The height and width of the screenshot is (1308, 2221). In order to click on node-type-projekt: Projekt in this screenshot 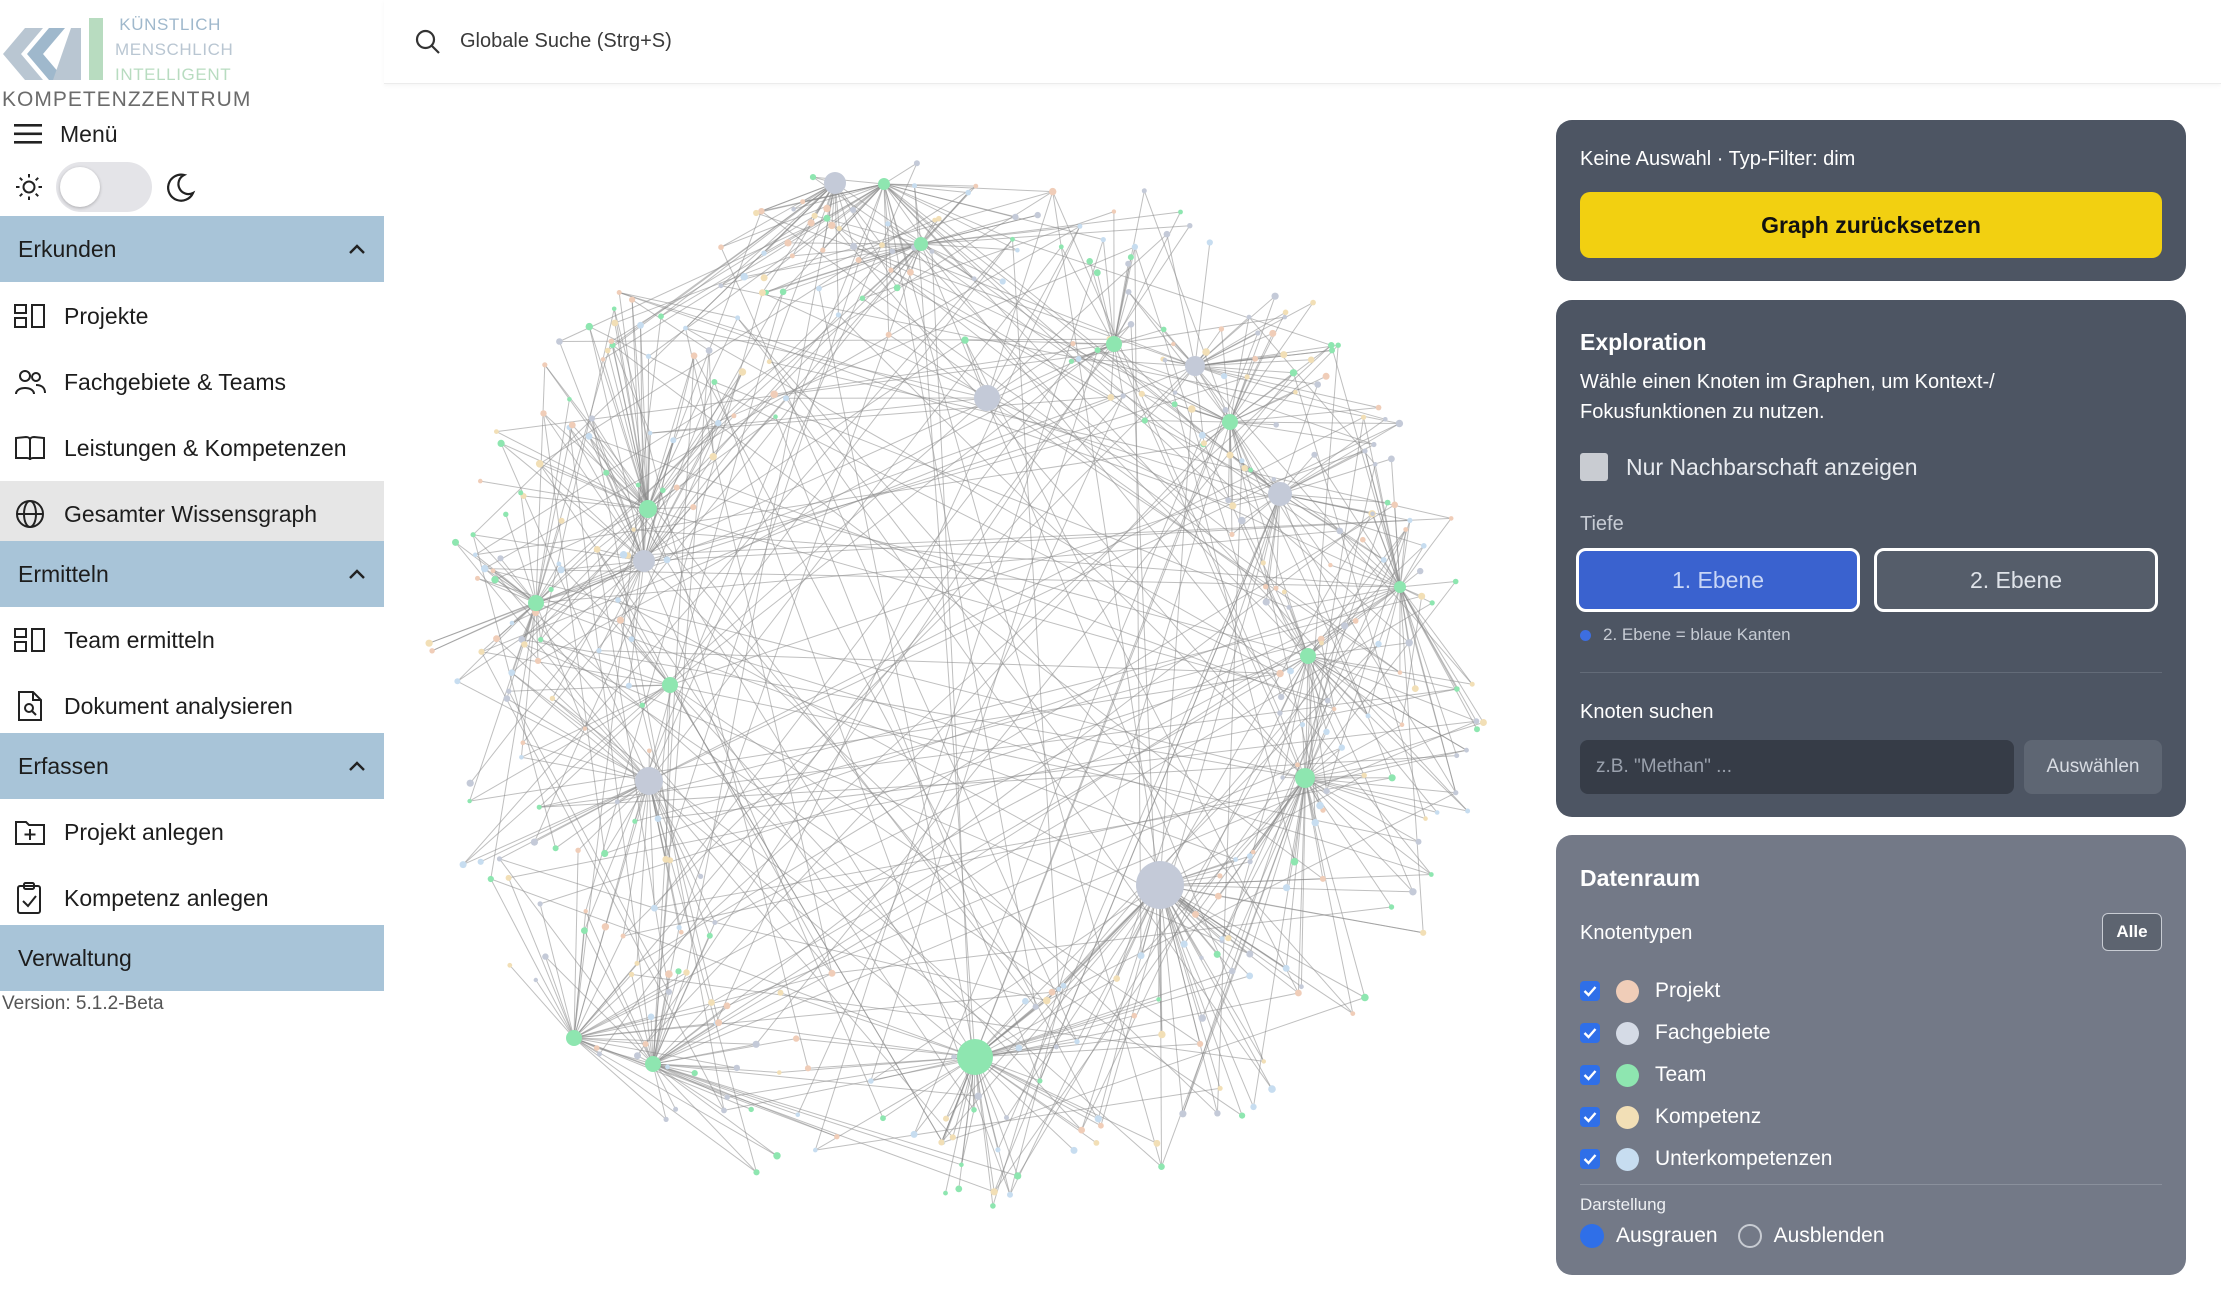, I will do `click(1706, 991)`.